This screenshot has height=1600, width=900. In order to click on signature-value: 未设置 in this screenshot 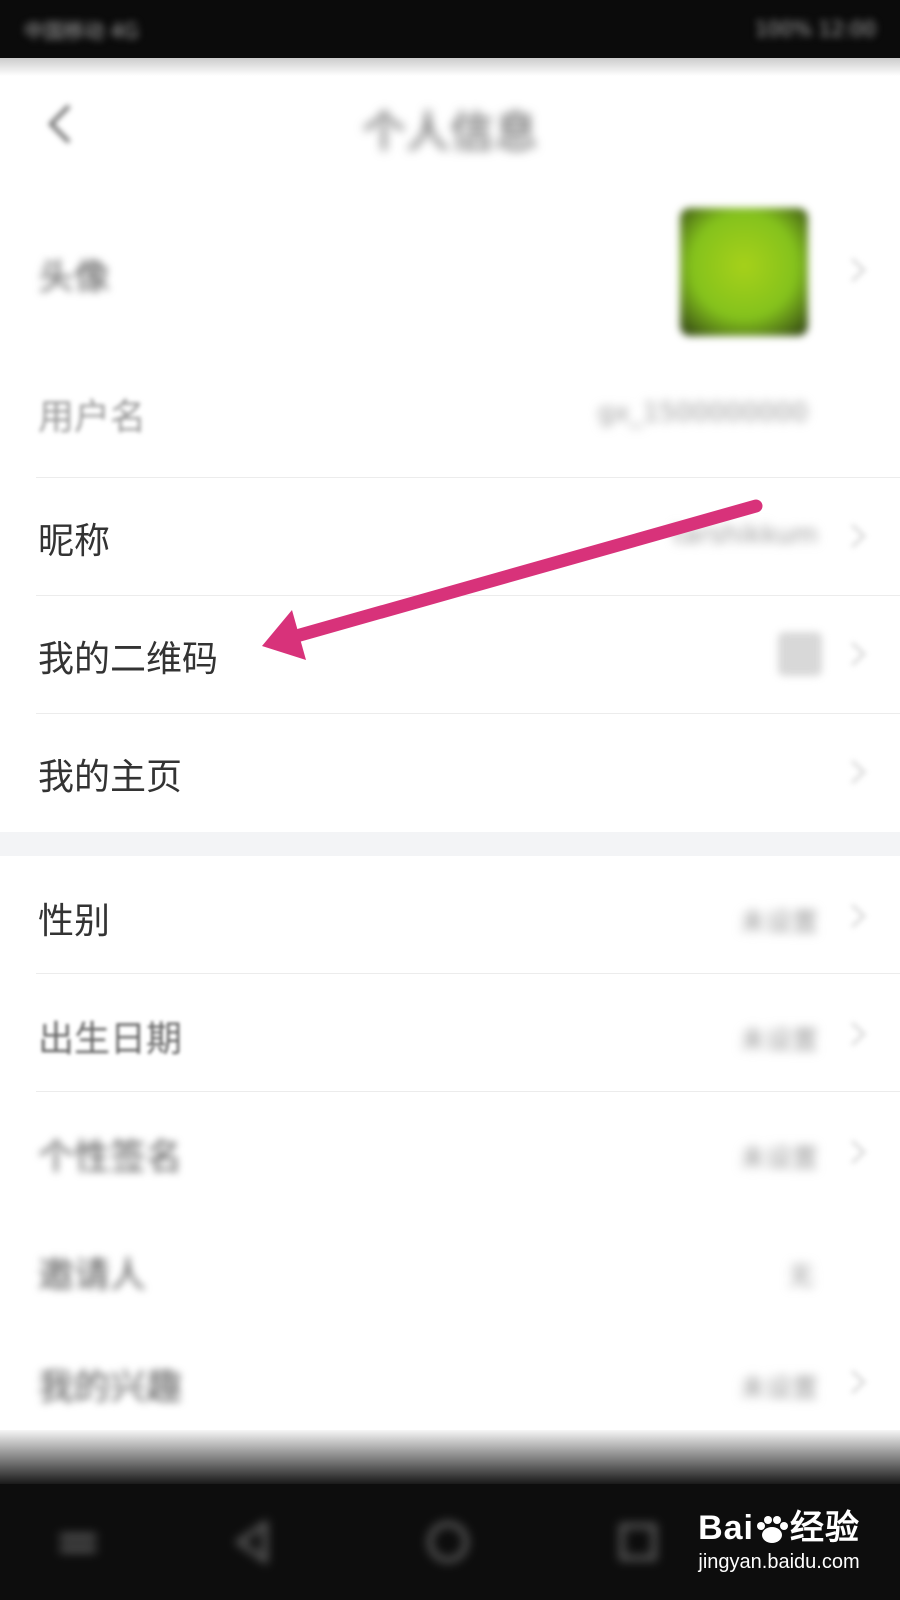, I will do `click(778, 1159)`.